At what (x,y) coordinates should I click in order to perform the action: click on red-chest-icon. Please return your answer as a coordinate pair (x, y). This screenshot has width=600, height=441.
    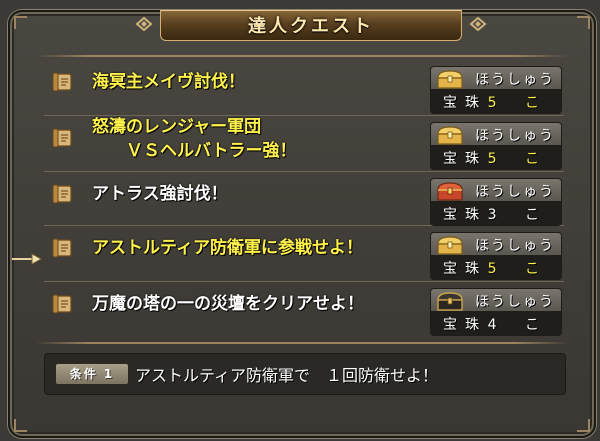
    Looking at the image, I should click on (450, 191).